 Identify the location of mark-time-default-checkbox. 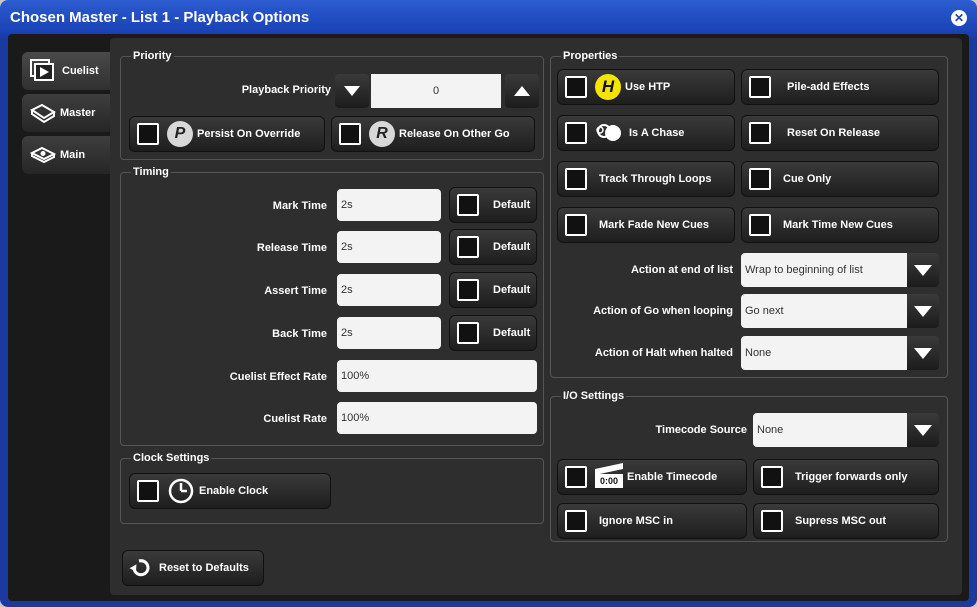
(468, 205).